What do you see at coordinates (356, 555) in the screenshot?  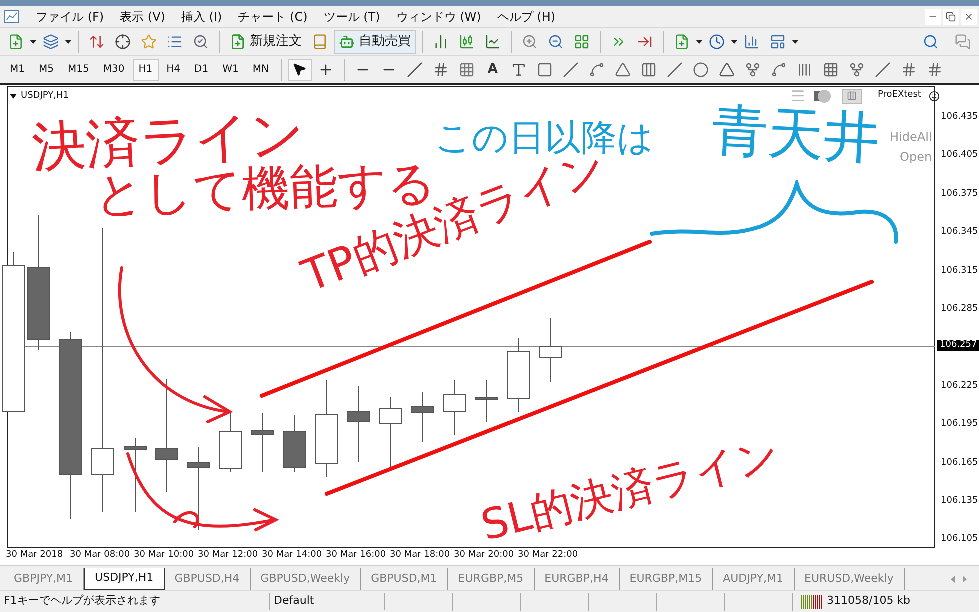 I see `time-label: 30 Mar 16:00` at bounding box center [356, 555].